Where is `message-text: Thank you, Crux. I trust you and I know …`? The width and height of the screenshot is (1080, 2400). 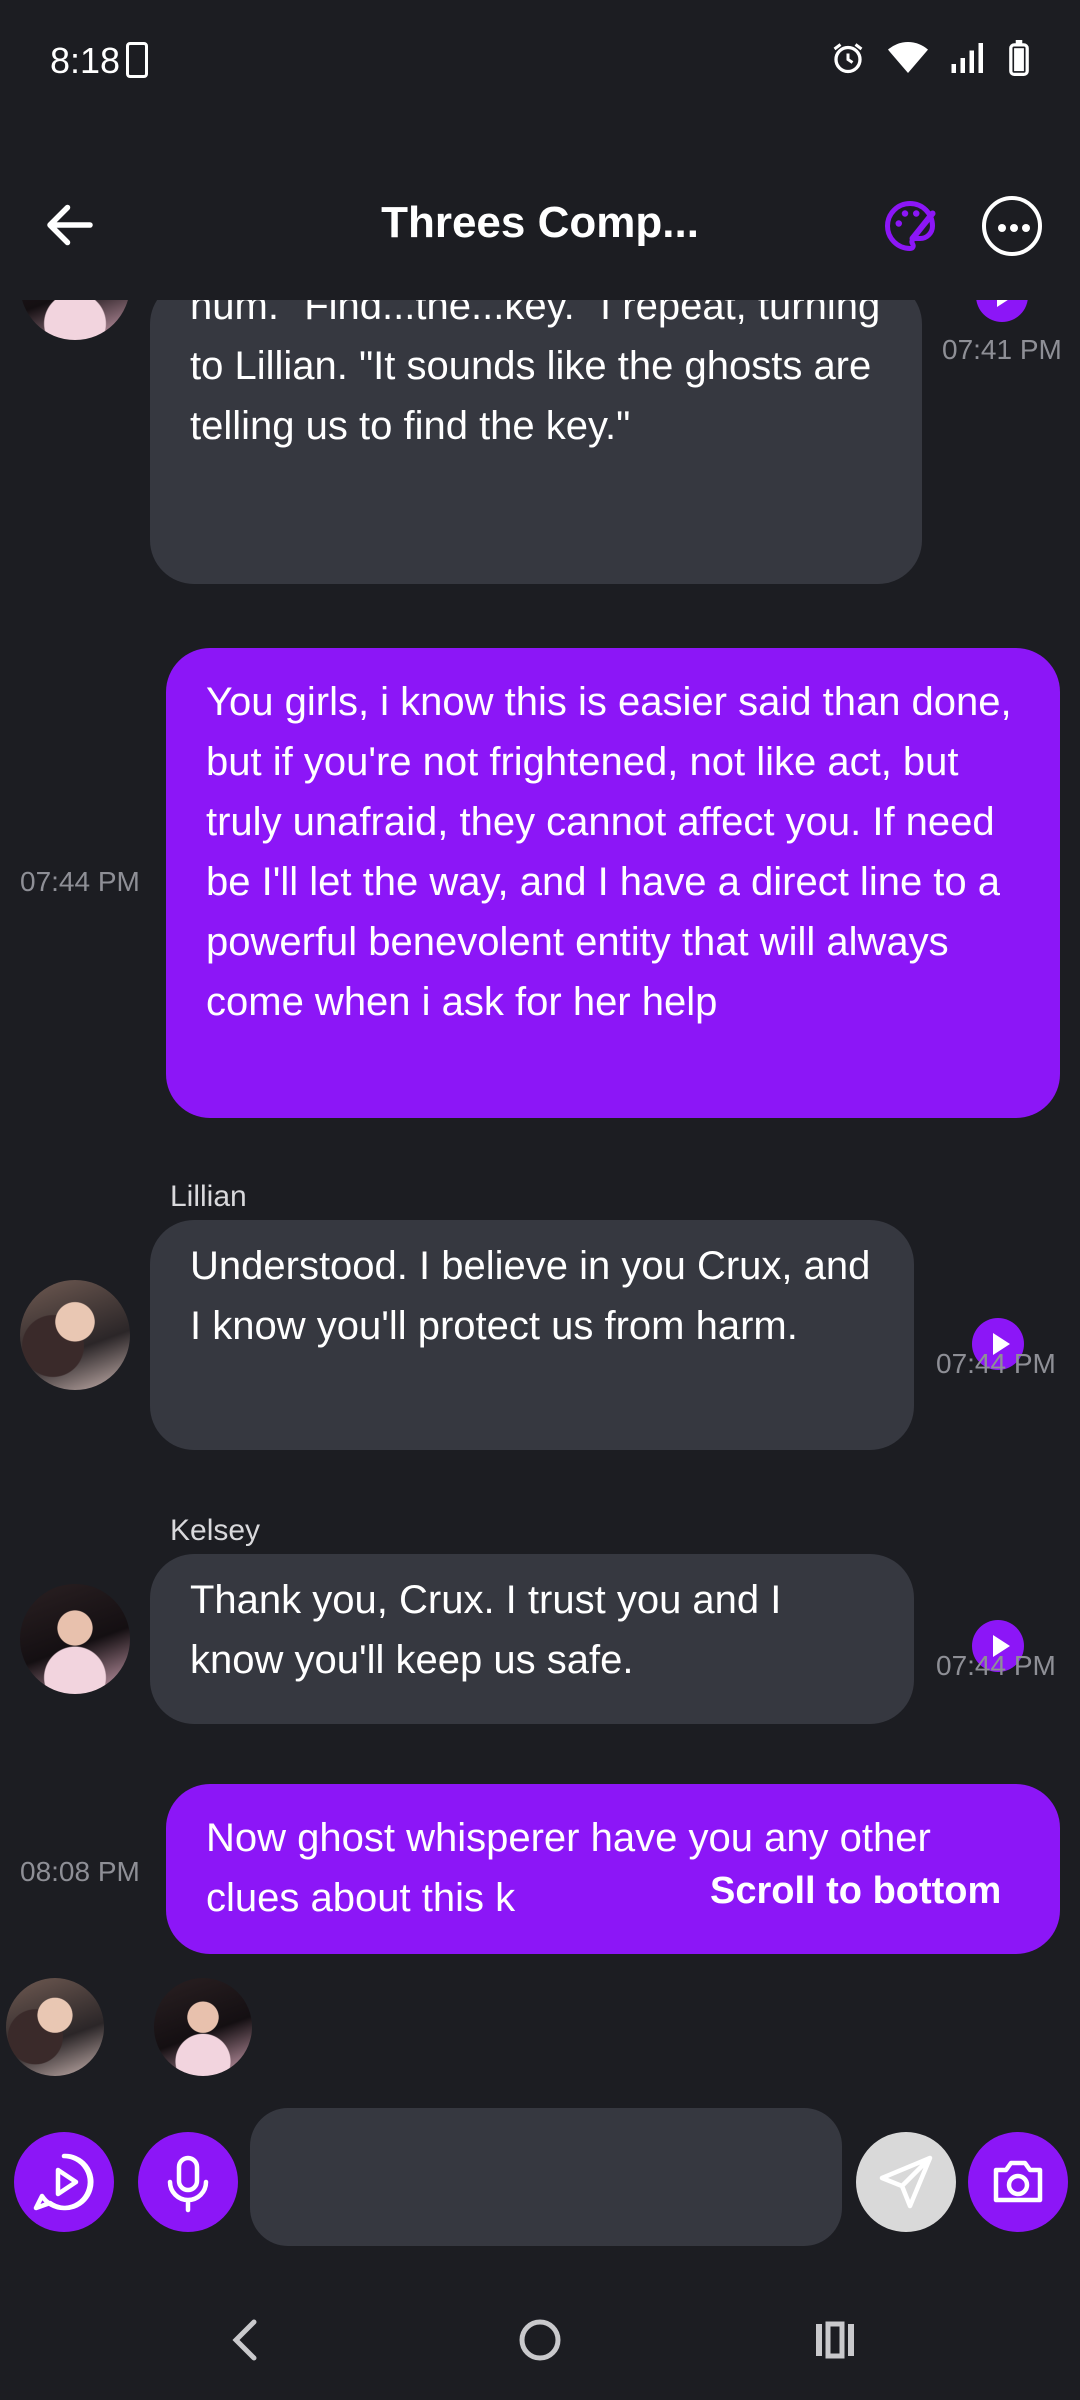
message-text: Thank you, Crux. I trust you and I know … is located at coordinates (486, 1630).